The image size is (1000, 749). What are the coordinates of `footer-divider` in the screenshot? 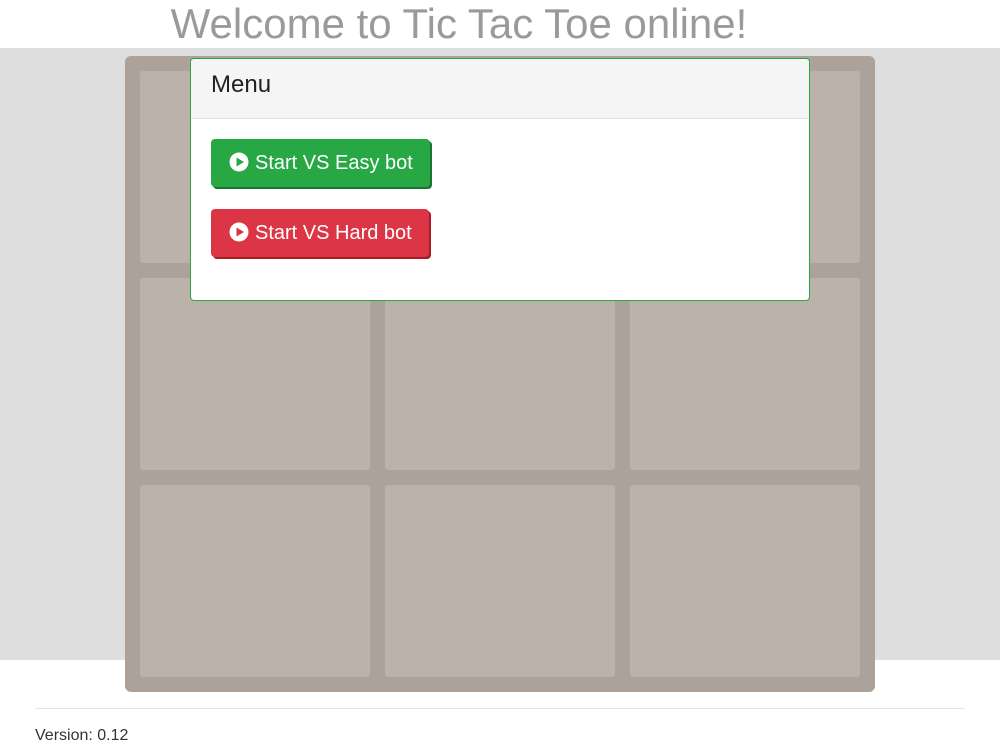 It's located at (500, 708).